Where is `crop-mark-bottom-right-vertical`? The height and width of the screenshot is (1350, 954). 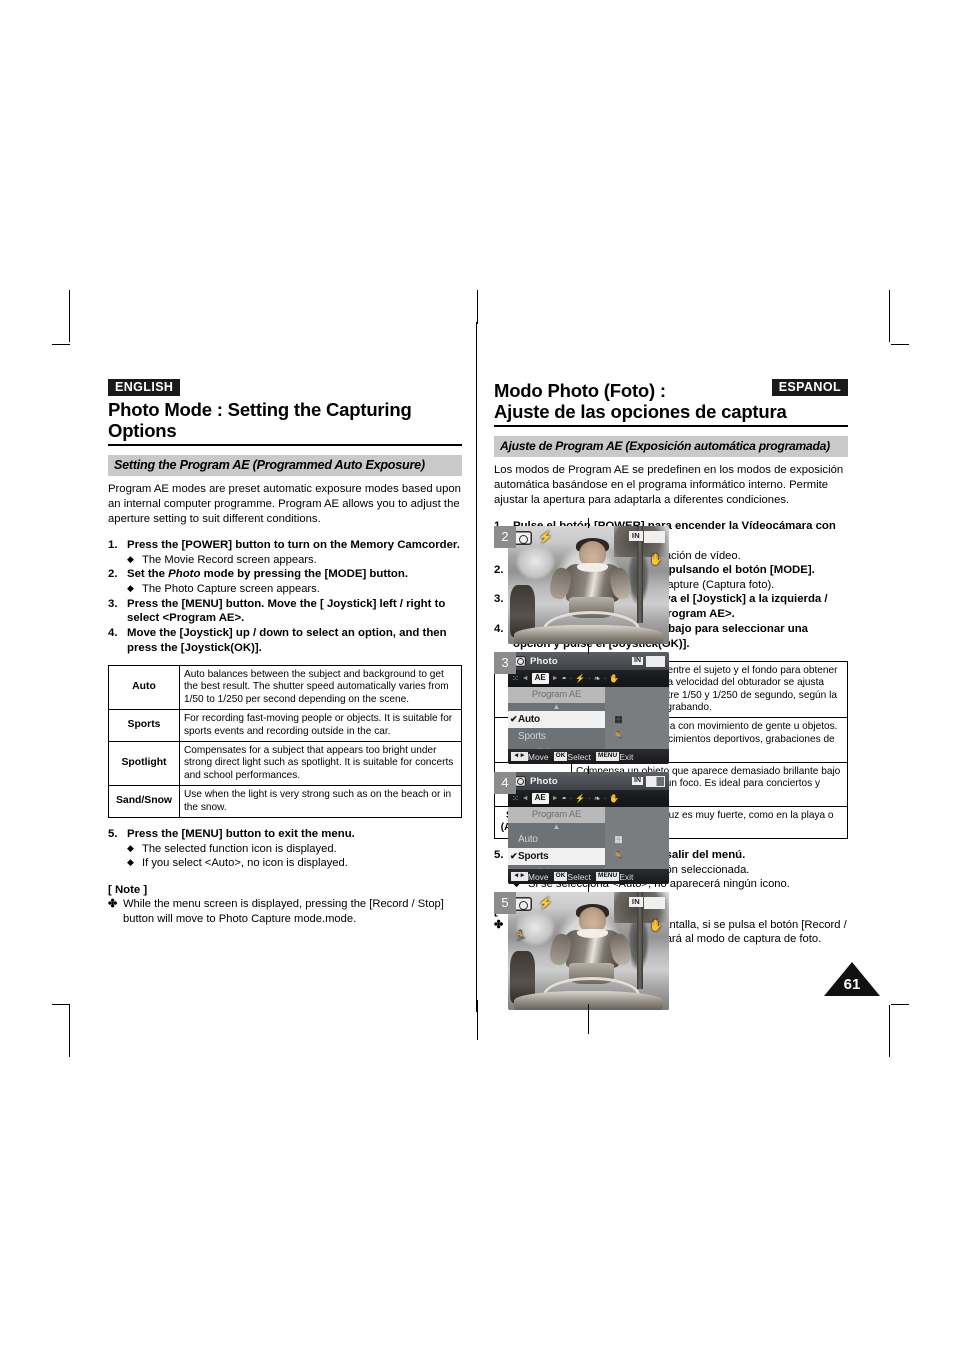
crop-mark-bottom-right-vertical is located at coordinates (889, 1031).